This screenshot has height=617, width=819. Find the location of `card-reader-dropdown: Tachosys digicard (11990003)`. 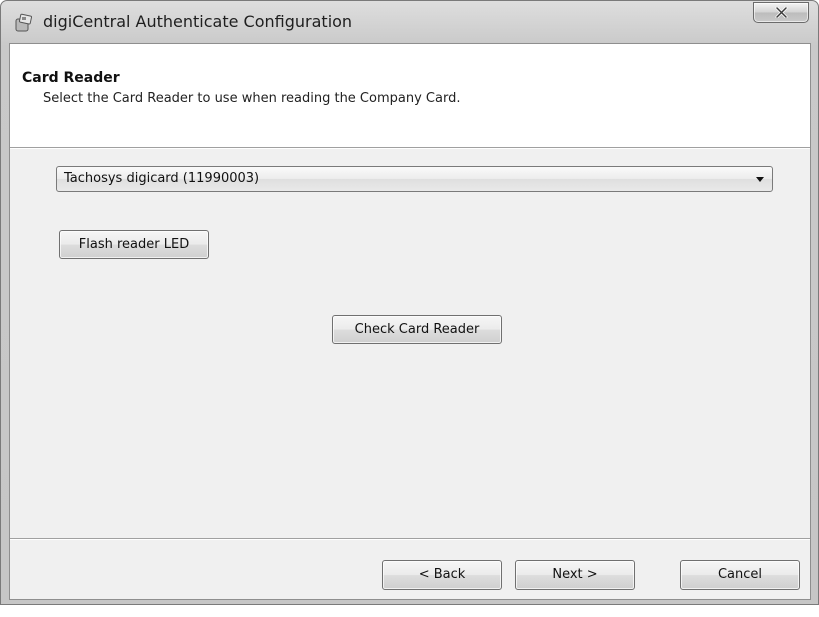

card-reader-dropdown: Tachosys digicard (11990003) is located at coordinates (414, 179).